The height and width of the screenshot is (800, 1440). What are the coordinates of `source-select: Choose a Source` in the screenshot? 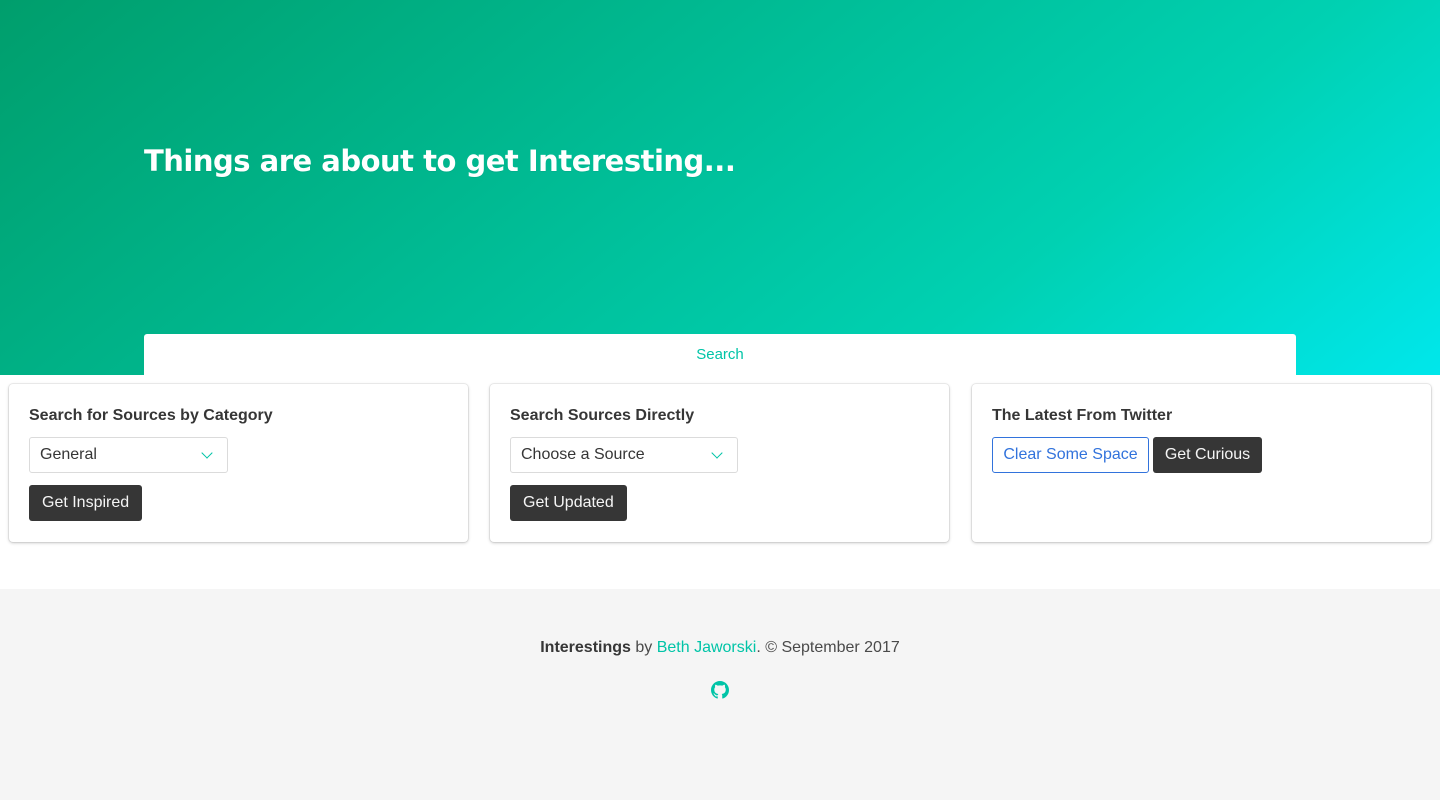 It's located at (624, 455).